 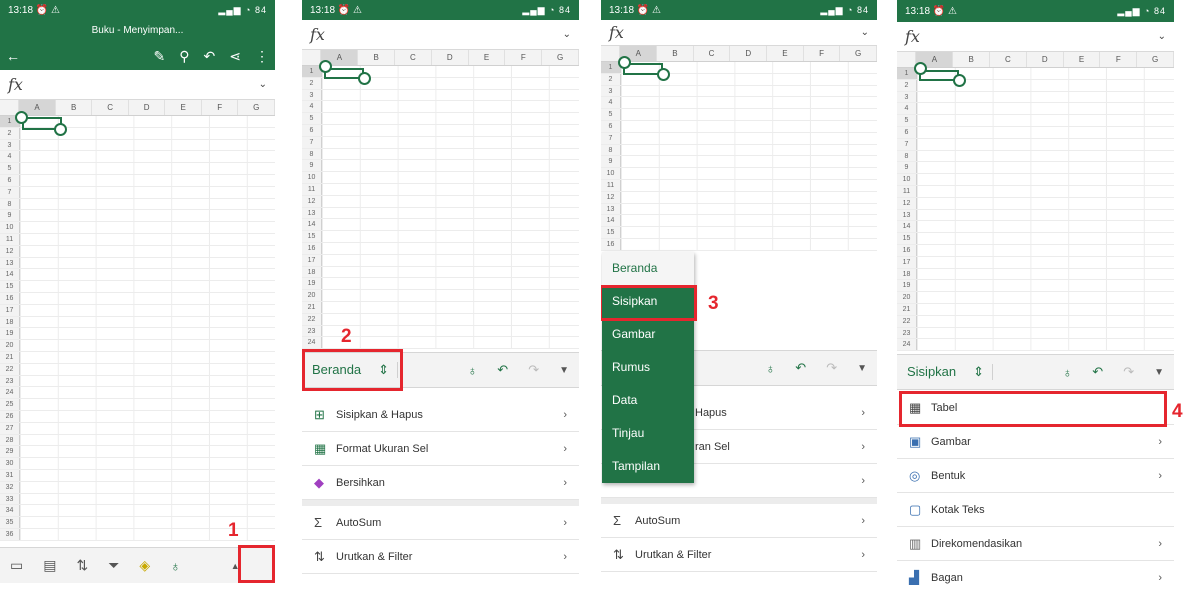 What do you see at coordinates (312, 154) in the screenshot?
I see `row-number: 8` at bounding box center [312, 154].